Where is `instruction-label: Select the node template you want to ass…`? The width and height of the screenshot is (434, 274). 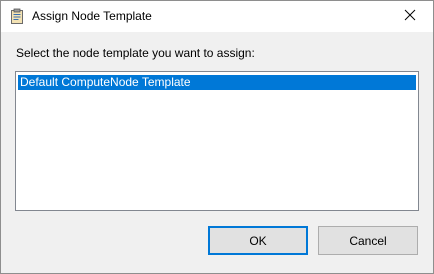 instruction-label: Select the node template you want to ass… is located at coordinates (135, 53).